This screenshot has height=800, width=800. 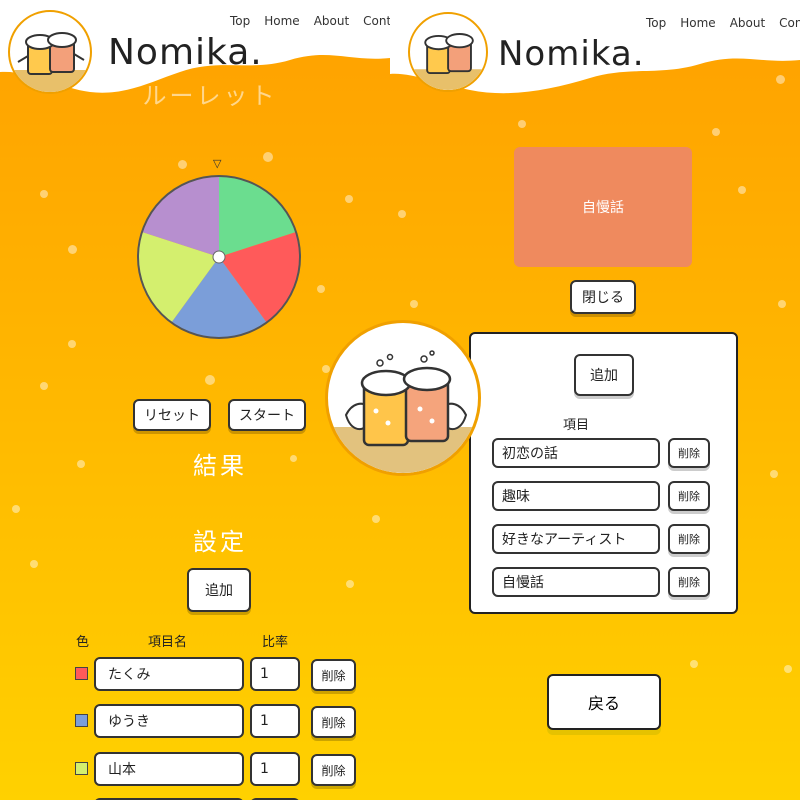 What do you see at coordinates (576, 582) in the screenshot?
I see `item-name-input: 自慢話` at bounding box center [576, 582].